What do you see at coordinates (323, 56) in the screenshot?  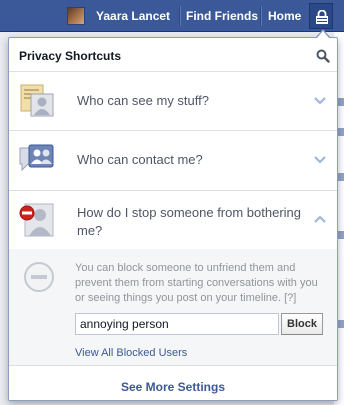 I see `search-icon` at bounding box center [323, 56].